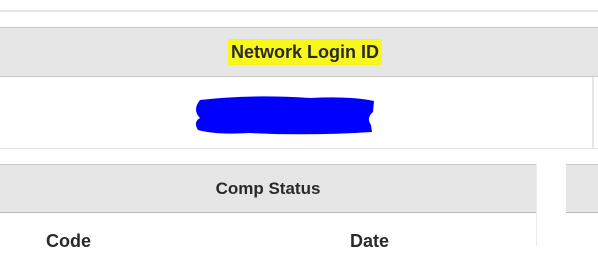 The image size is (598, 253). I want to click on adjacent-panel, so click(582, 205).